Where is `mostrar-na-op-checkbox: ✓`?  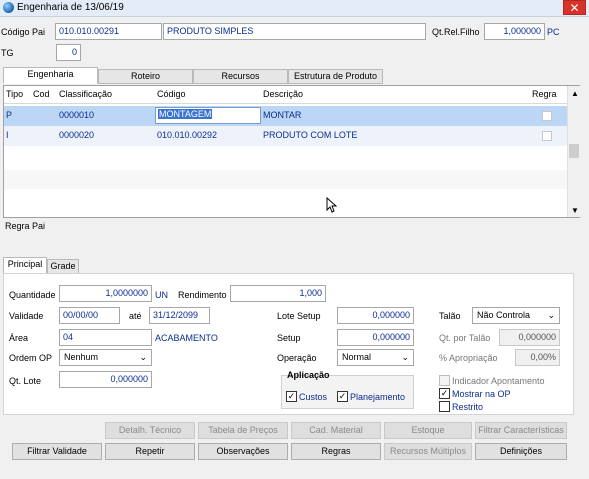
mostrar-na-op-checkbox: ✓ is located at coordinates (444, 393).